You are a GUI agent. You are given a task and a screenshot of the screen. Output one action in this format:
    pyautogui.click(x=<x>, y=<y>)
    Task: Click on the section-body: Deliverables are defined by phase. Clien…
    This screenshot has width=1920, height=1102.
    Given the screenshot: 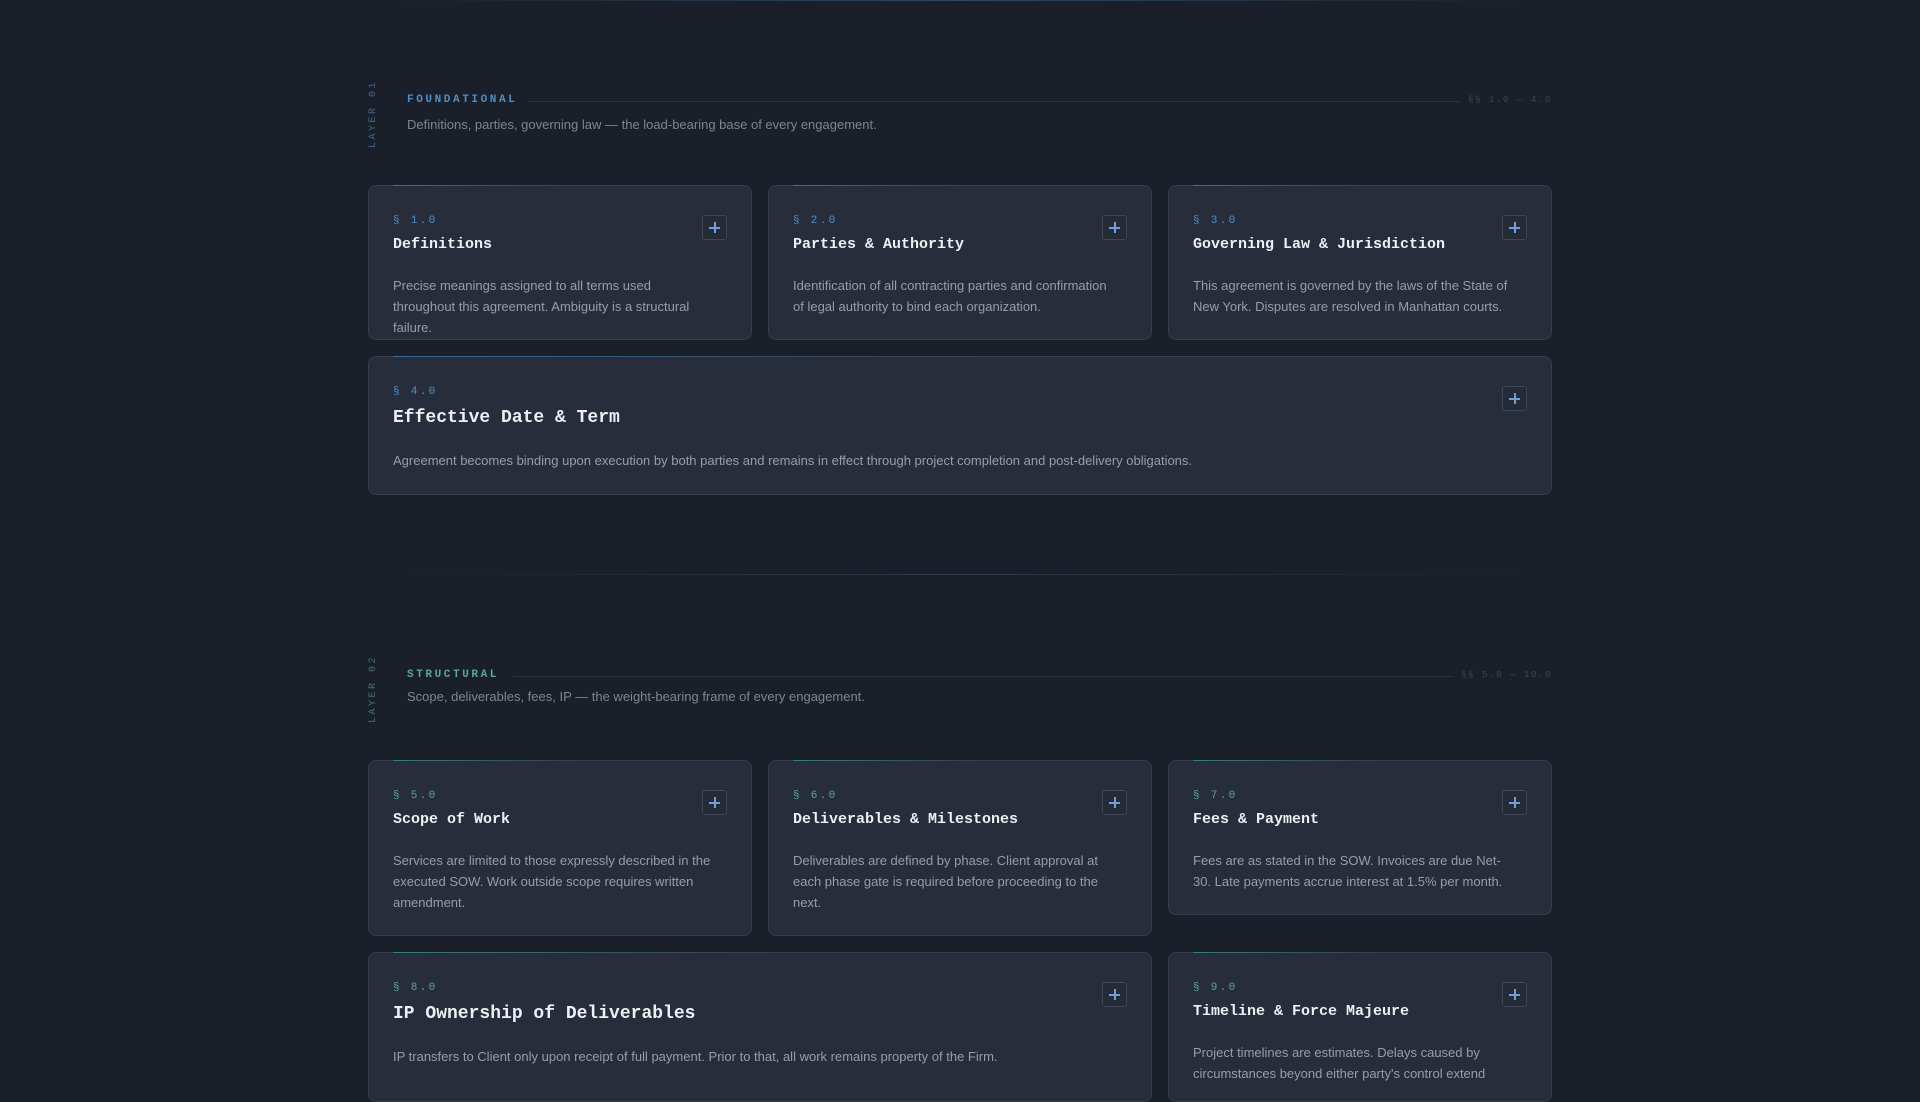 What is the action you would take?
    pyautogui.click(x=945, y=881)
    